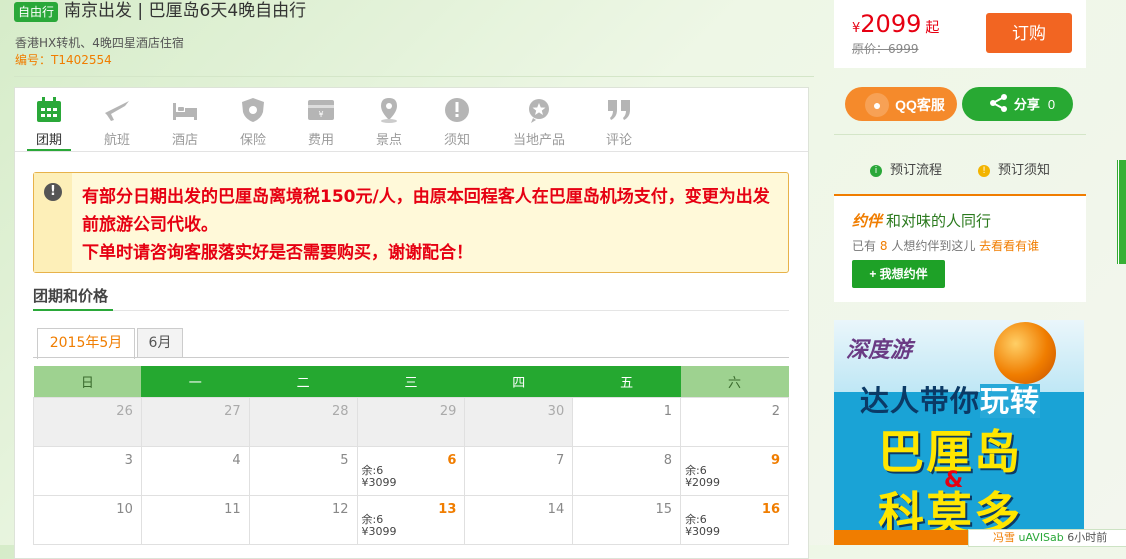 The image size is (1126, 559). What do you see at coordinates (519, 471) in the screenshot?
I see `calendar-day-cell: 7` at bounding box center [519, 471].